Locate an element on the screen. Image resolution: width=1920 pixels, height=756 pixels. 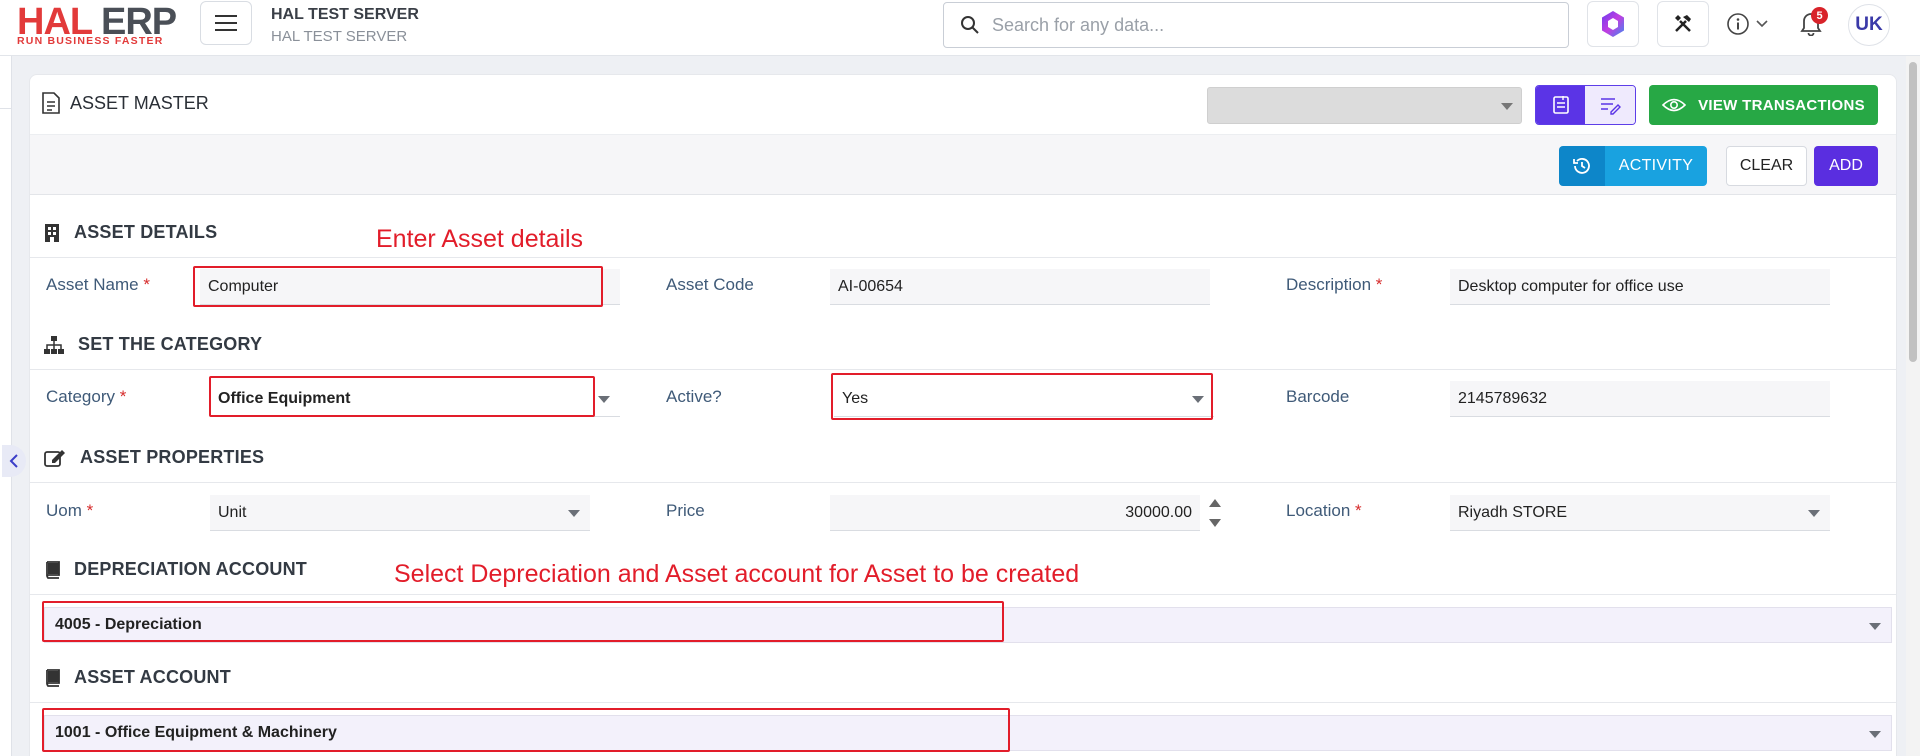
uom-select: Unit is located at coordinates (400, 513).